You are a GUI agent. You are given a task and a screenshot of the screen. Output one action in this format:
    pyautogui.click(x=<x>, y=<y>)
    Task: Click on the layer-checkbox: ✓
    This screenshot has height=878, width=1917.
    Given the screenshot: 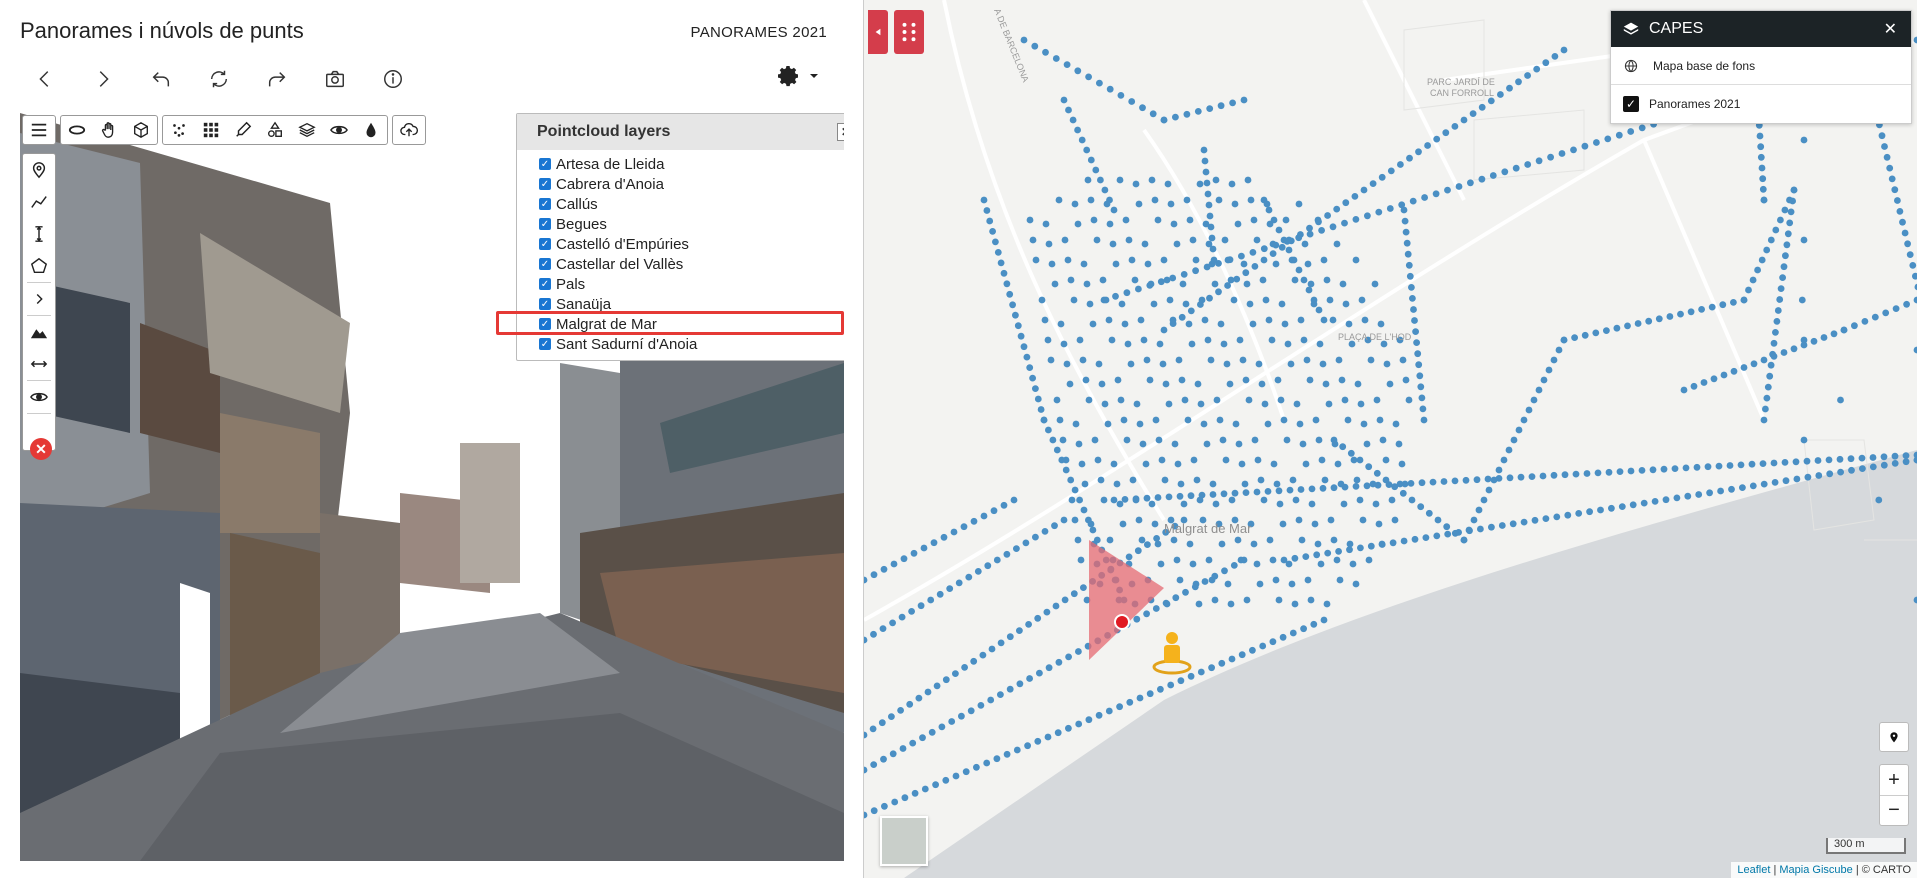 What is the action you would take?
    pyautogui.click(x=545, y=344)
    